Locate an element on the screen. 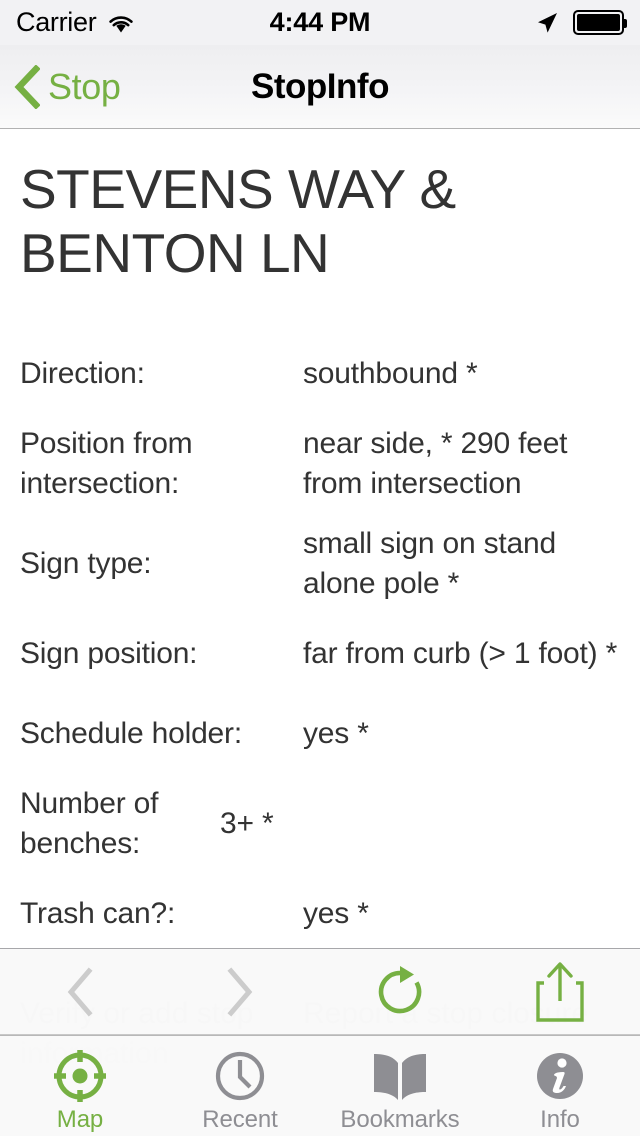  browser-toolbar is located at coordinates (320, 991).